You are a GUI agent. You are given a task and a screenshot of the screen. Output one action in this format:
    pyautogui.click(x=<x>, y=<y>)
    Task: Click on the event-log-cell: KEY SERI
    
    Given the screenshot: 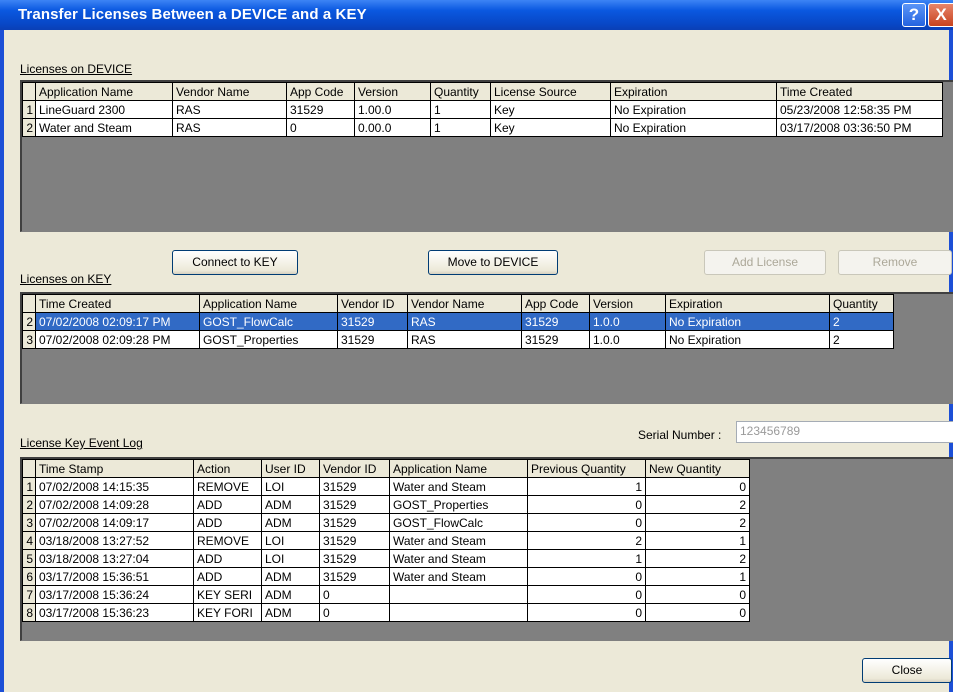 What is the action you would take?
    pyautogui.click(x=227, y=594)
    